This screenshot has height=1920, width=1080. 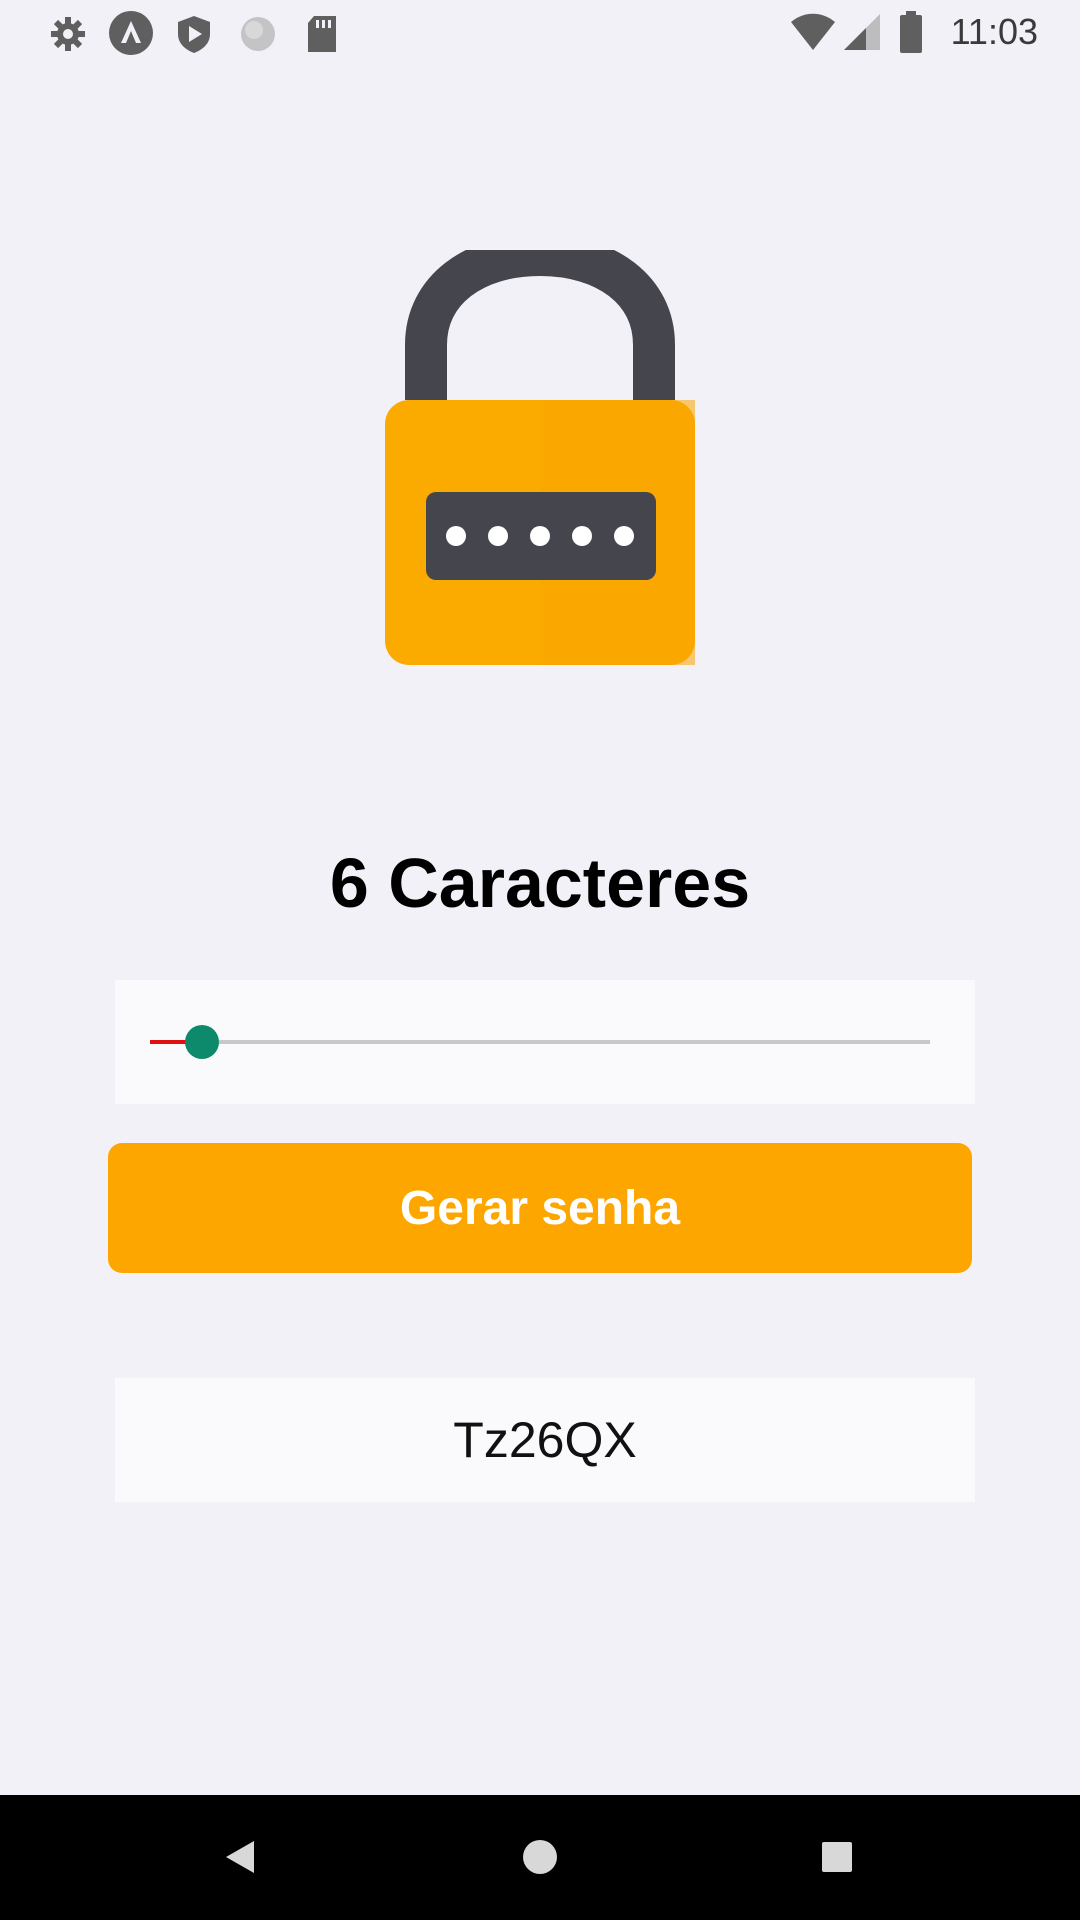 What do you see at coordinates (540, 457) in the screenshot?
I see `padlock-icon` at bounding box center [540, 457].